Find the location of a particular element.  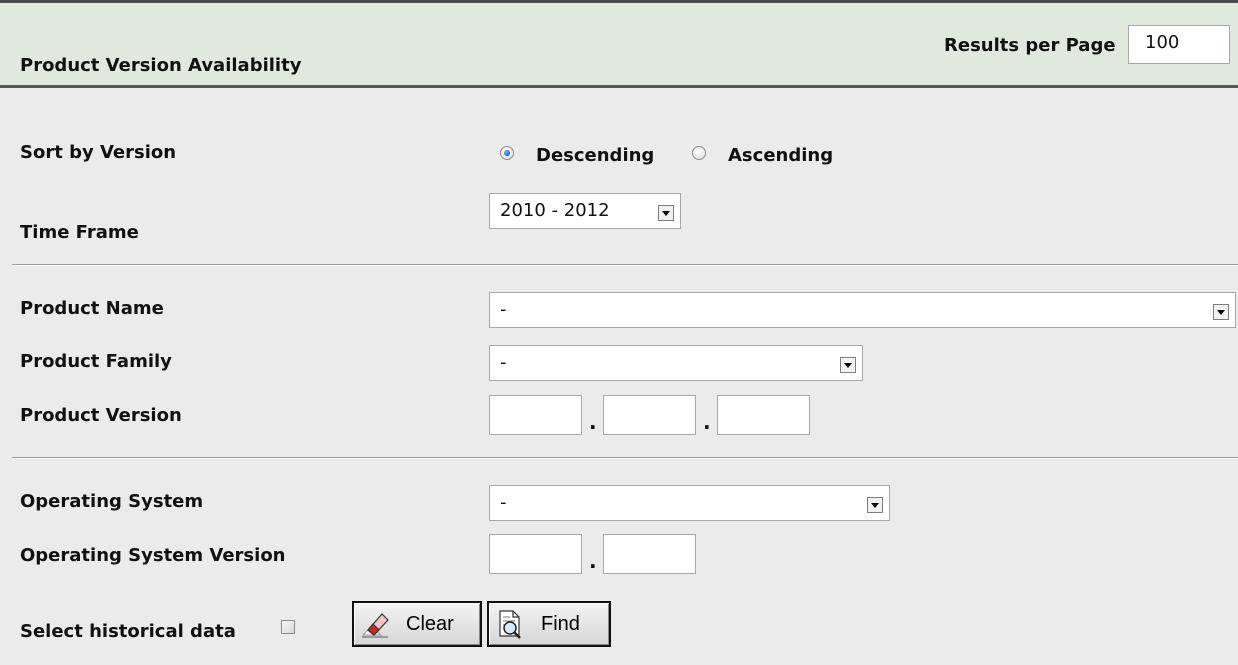

results-per-page-label: Results per Page is located at coordinates (1030, 45).